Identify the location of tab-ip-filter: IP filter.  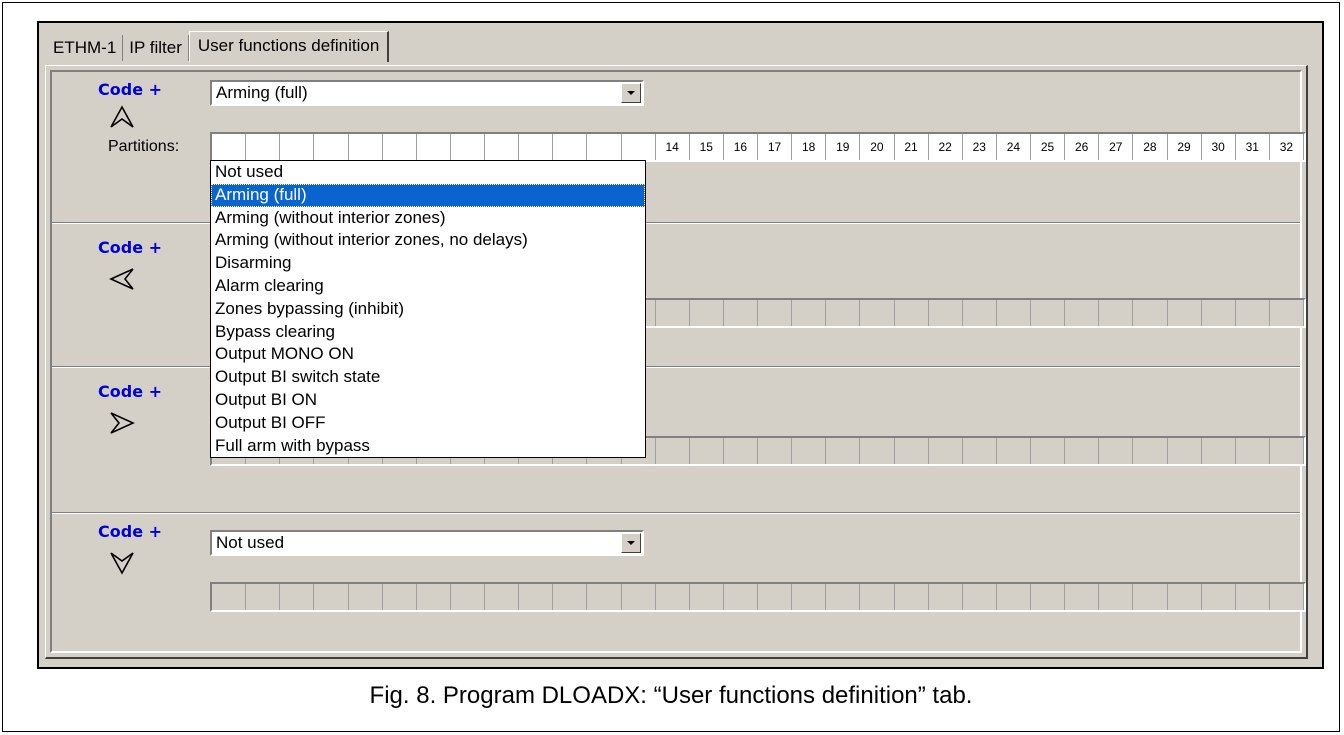
(156, 48).